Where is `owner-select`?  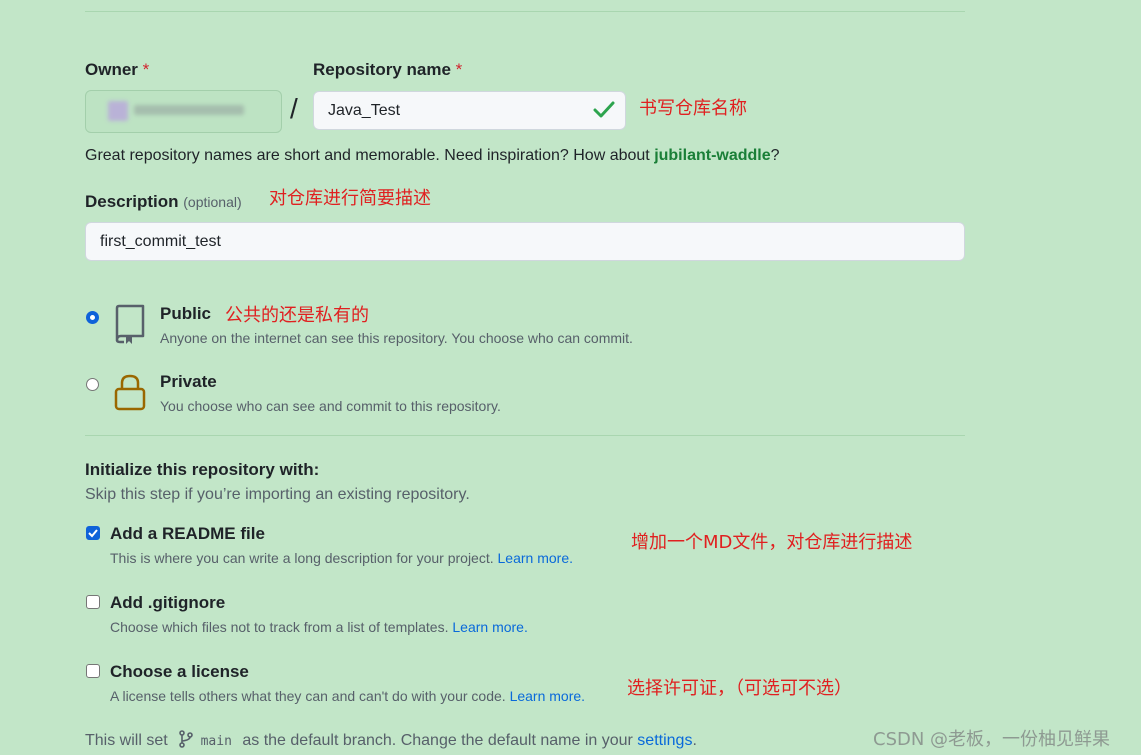 owner-select is located at coordinates (183, 111).